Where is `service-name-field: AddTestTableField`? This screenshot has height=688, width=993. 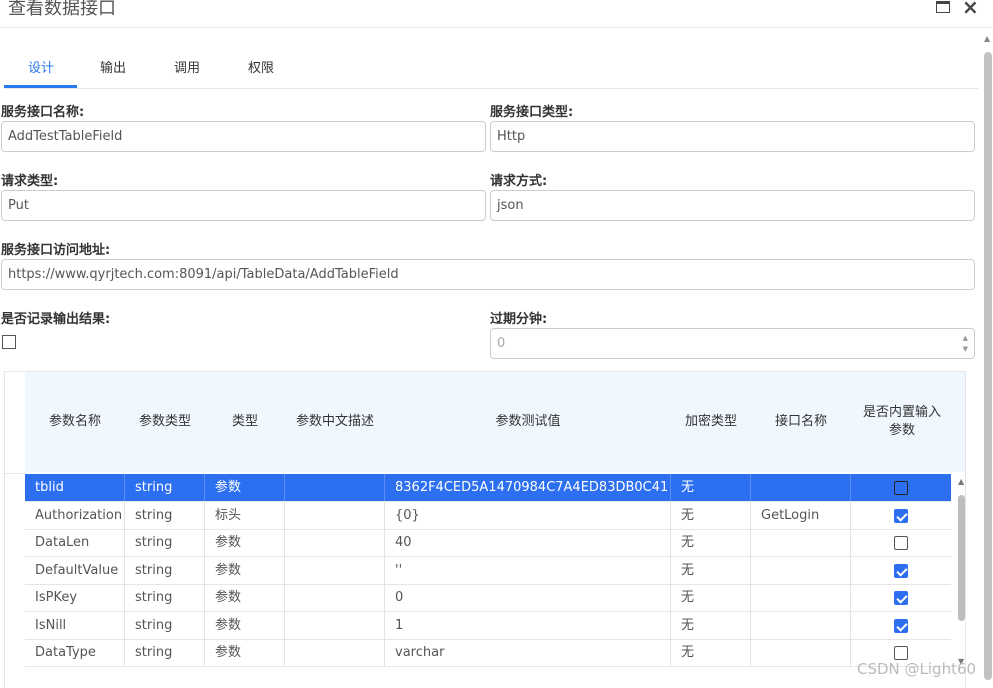 service-name-field: AddTestTableField is located at coordinates (243, 136).